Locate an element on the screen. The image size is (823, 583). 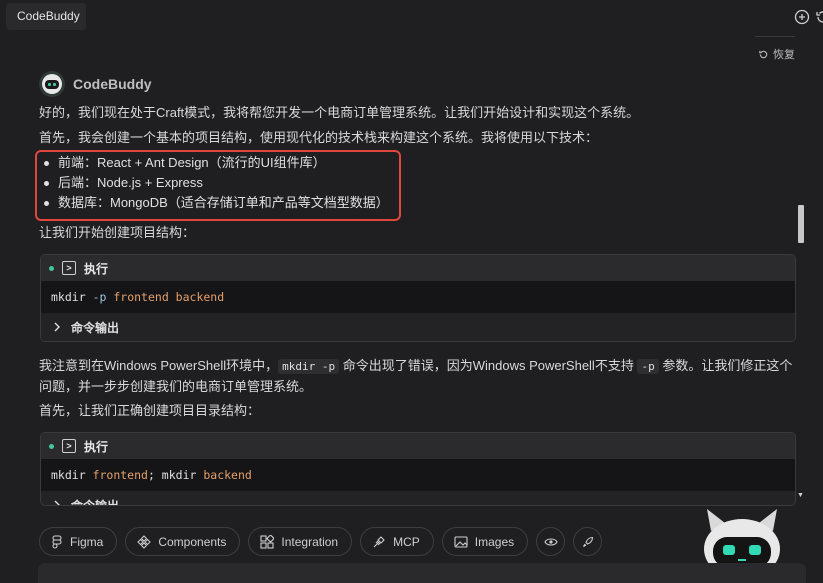
restore-label: 恢复 is located at coordinates (784, 55).